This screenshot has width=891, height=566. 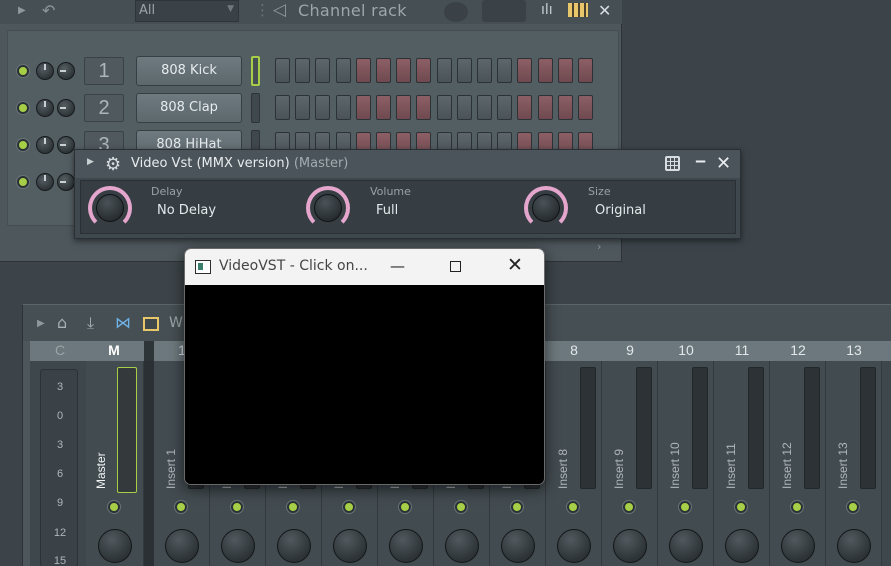 I want to click on delay-knob, so click(x=110, y=208).